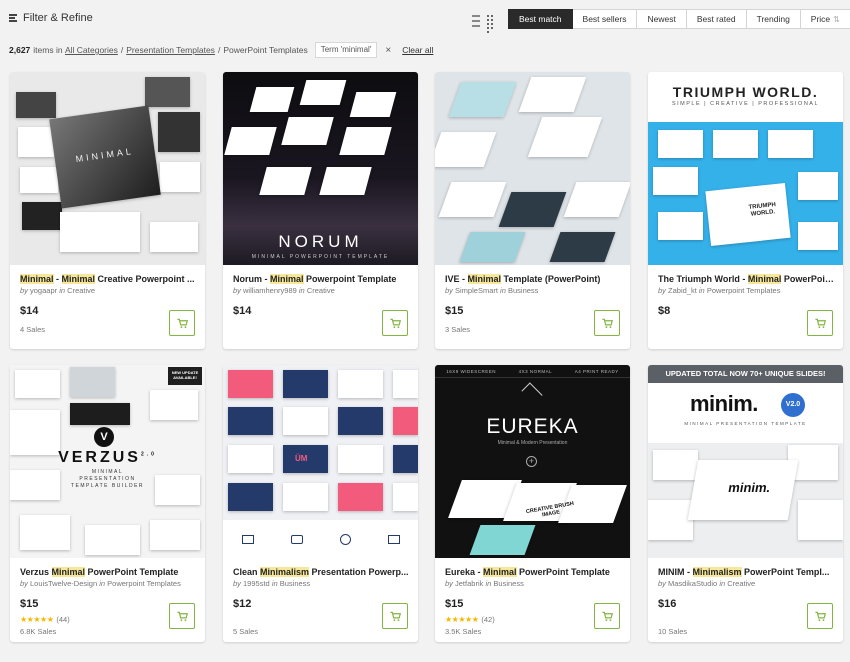  Describe the element at coordinates (20, 50) in the screenshot. I see `result-count: 2,627` at that location.